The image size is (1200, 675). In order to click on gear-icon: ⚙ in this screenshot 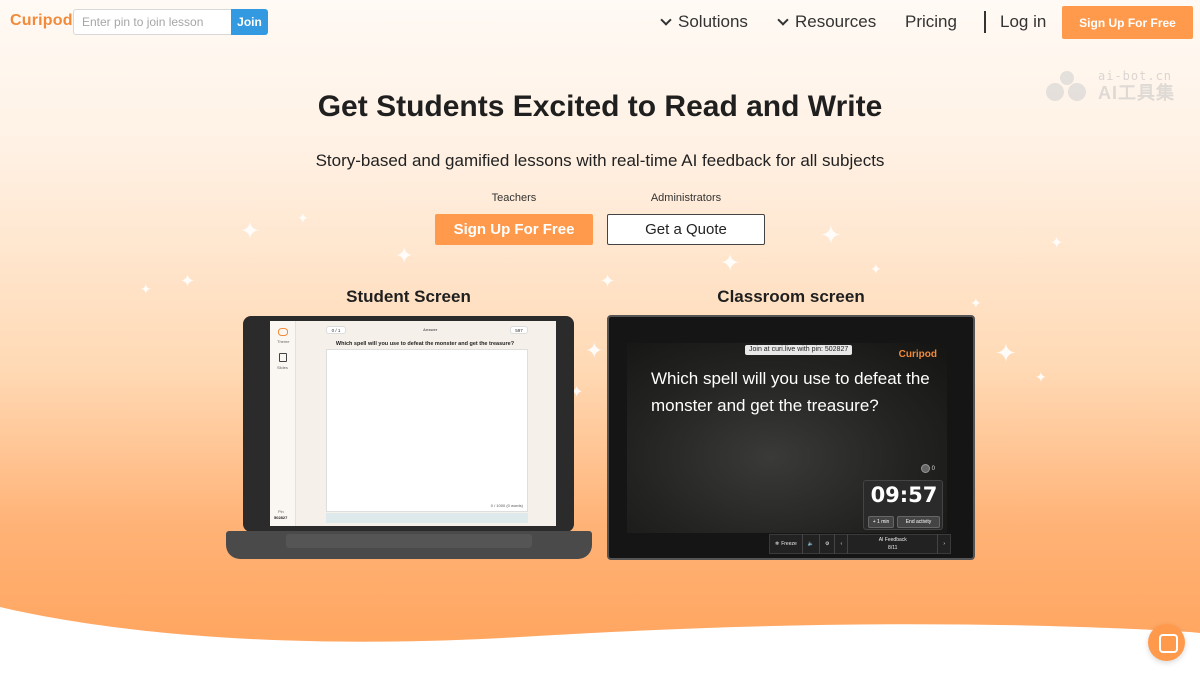, I will do `click(827, 544)`.